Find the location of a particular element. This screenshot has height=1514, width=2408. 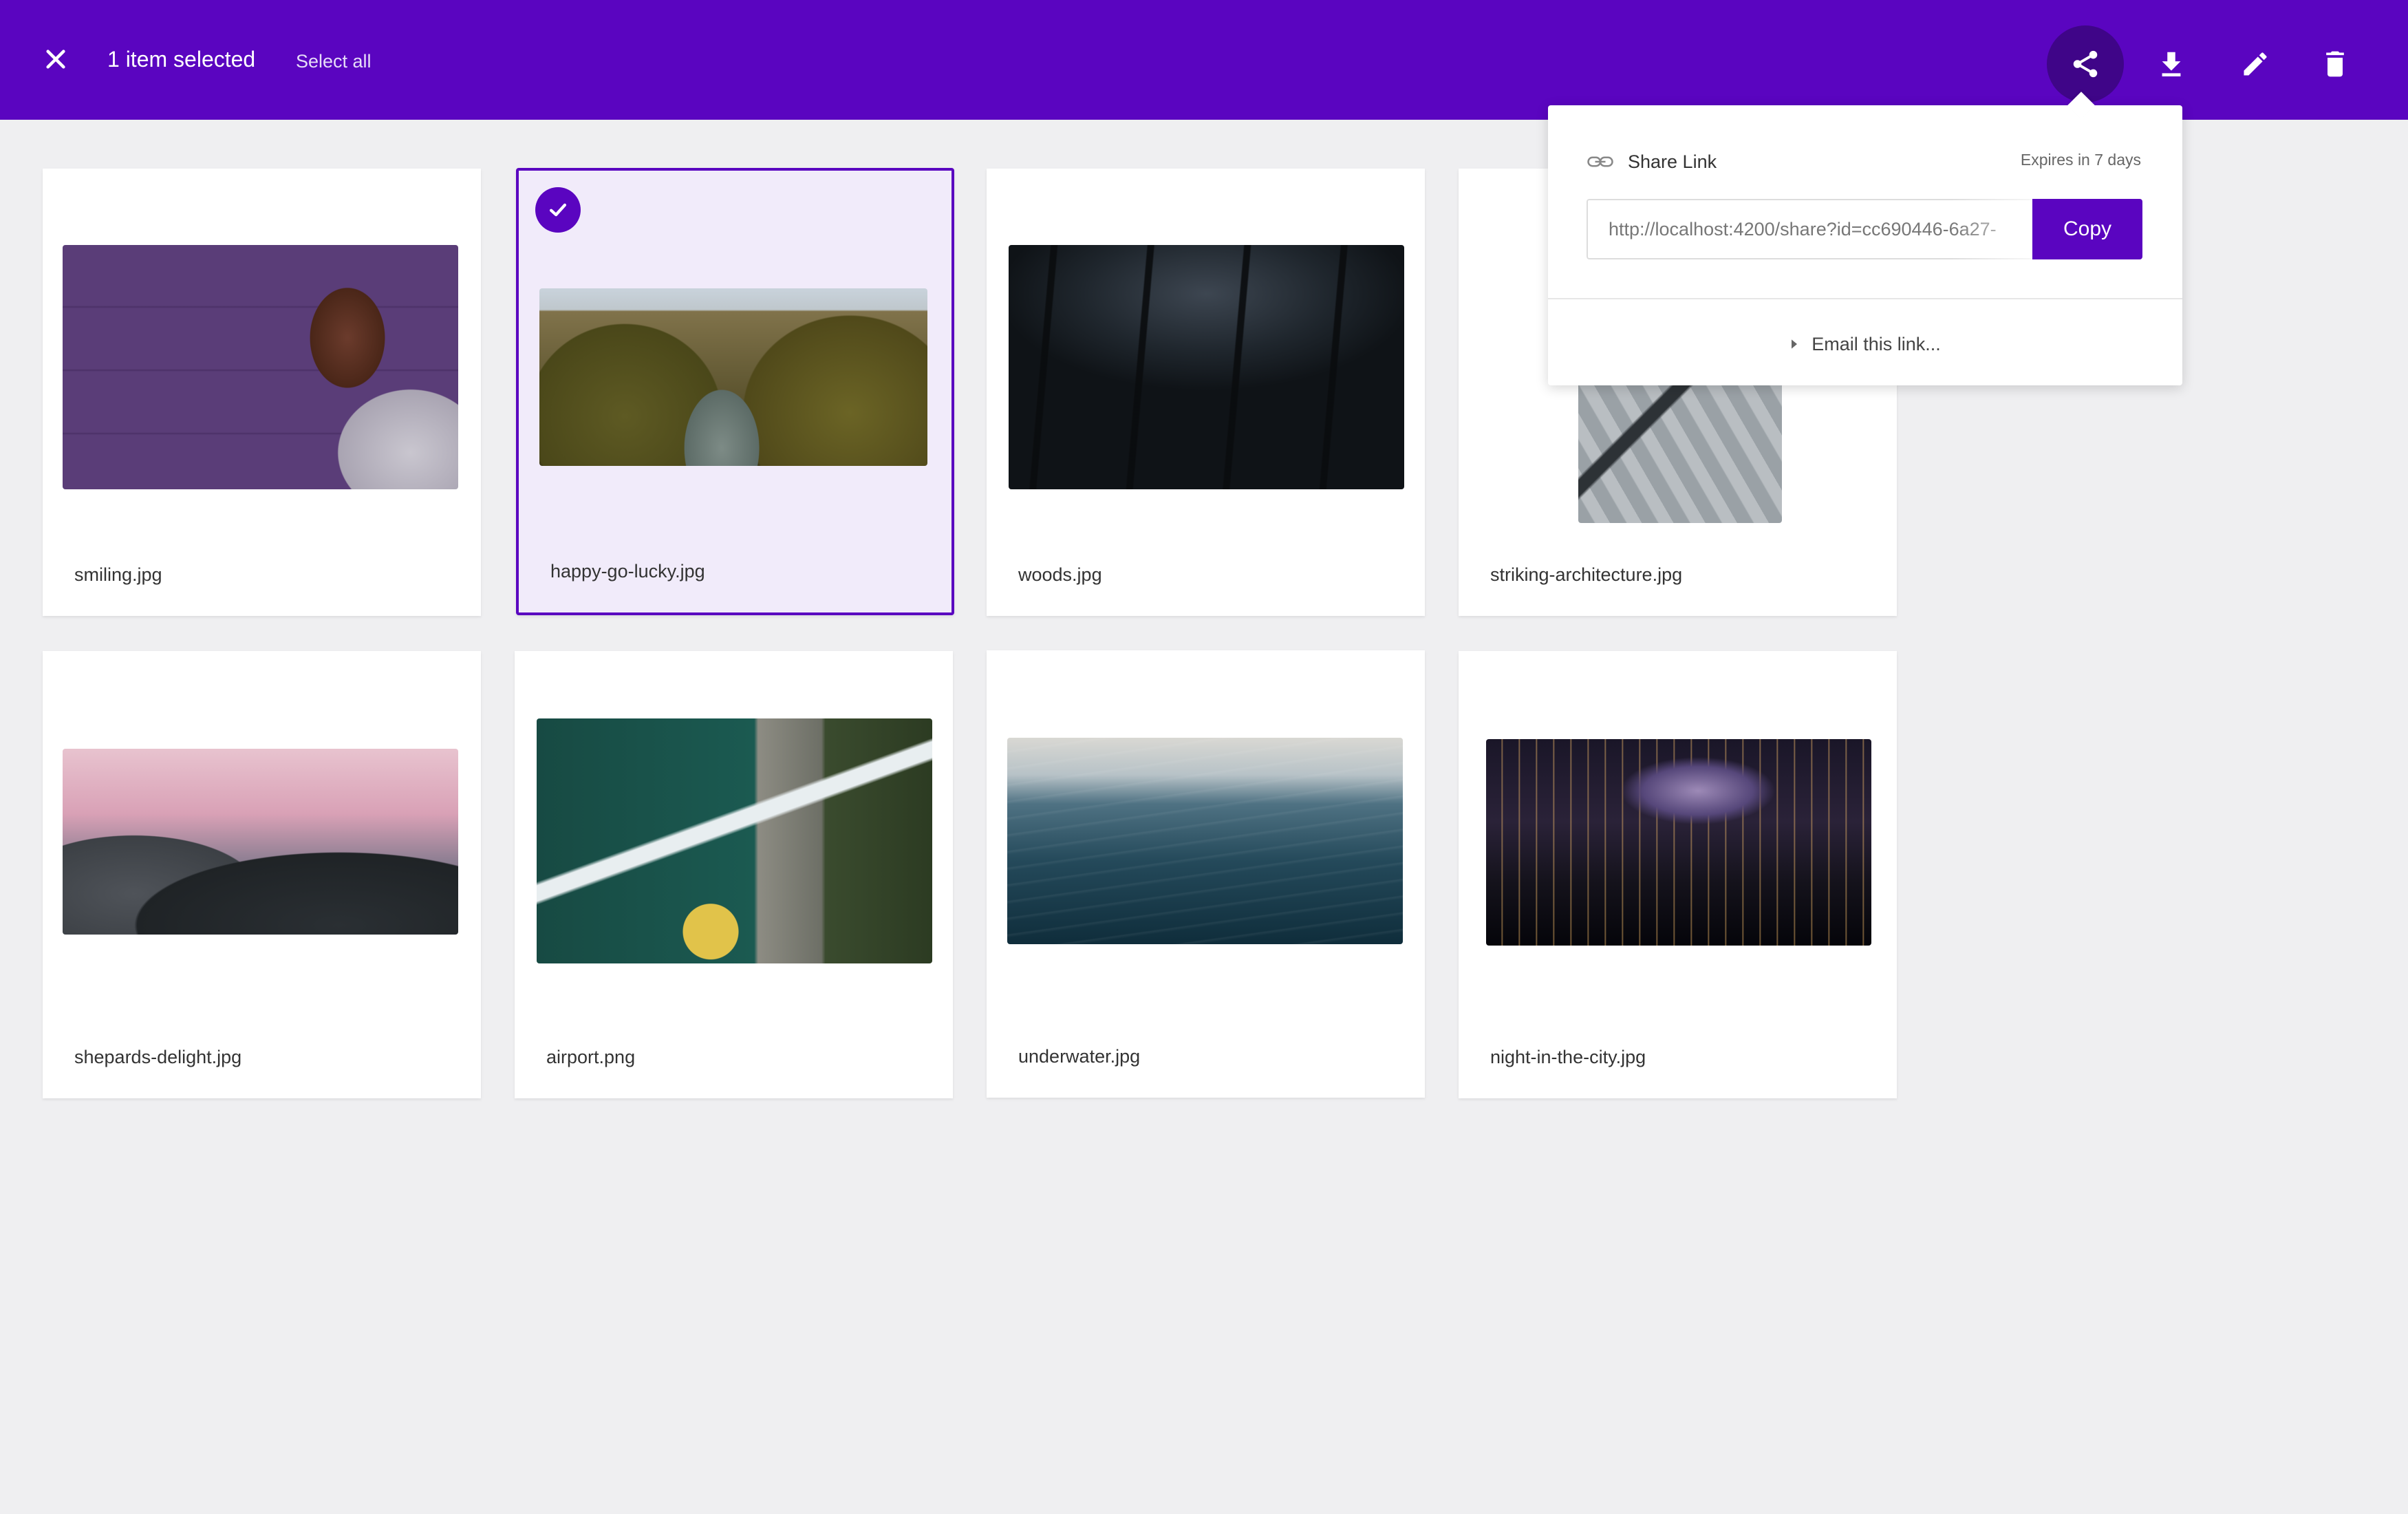

link-expiry-text: Expires in 7 days is located at coordinates (2080, 160).